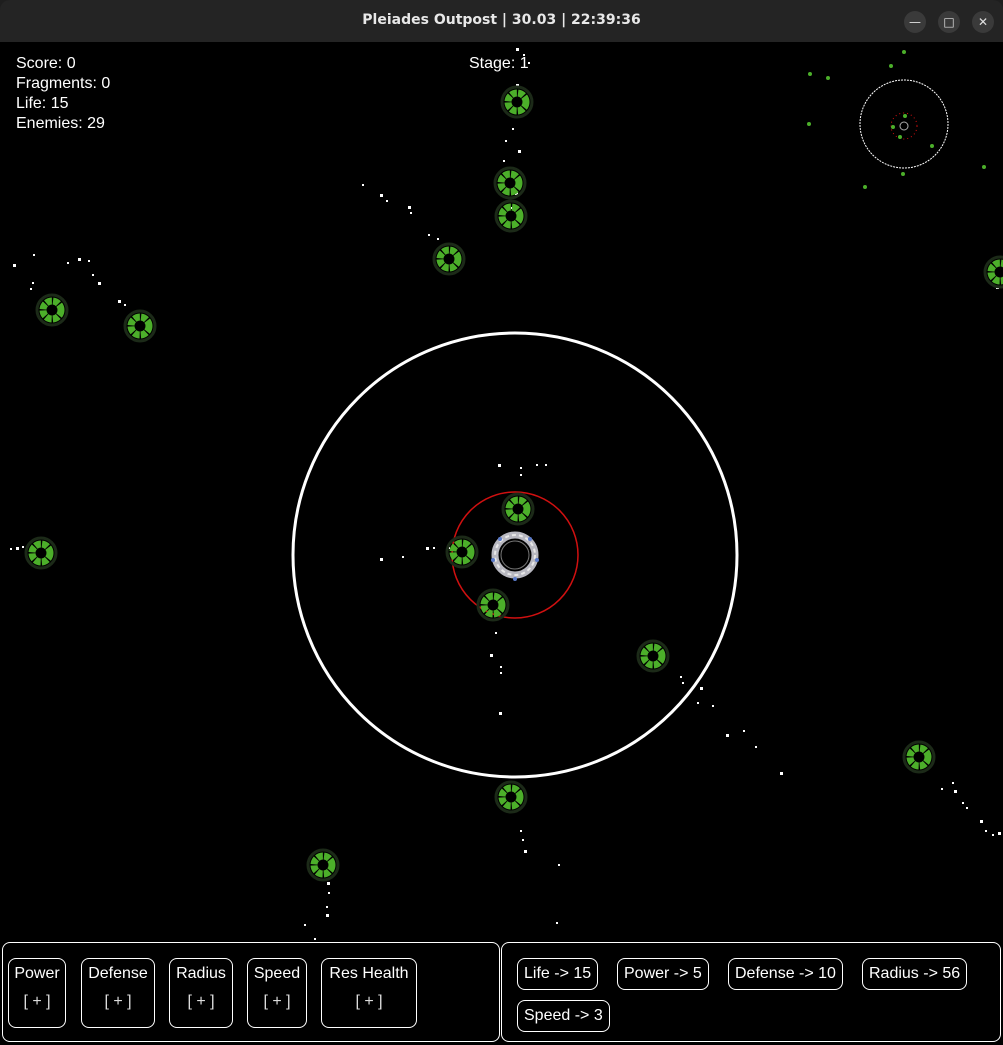 The width and height of the screenshot is (1003, 1045). Describe the element at coordinates (201, 973) in the screenshot. I see `upgrade-label: Radius` at that location.